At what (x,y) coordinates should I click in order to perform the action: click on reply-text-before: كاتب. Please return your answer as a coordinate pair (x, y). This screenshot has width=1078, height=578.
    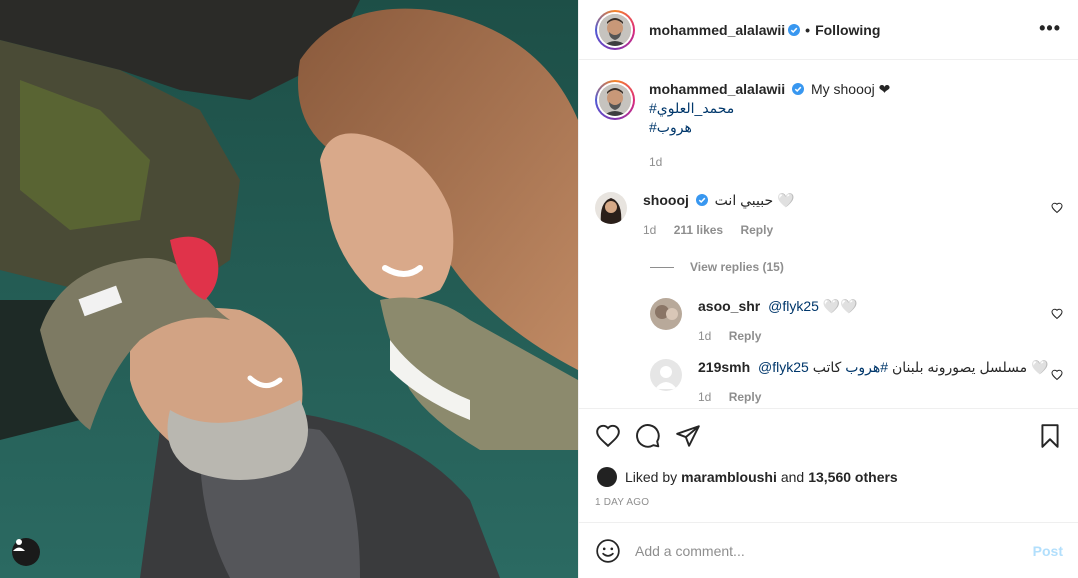
    Looking at the image, I should click on (827, 367).